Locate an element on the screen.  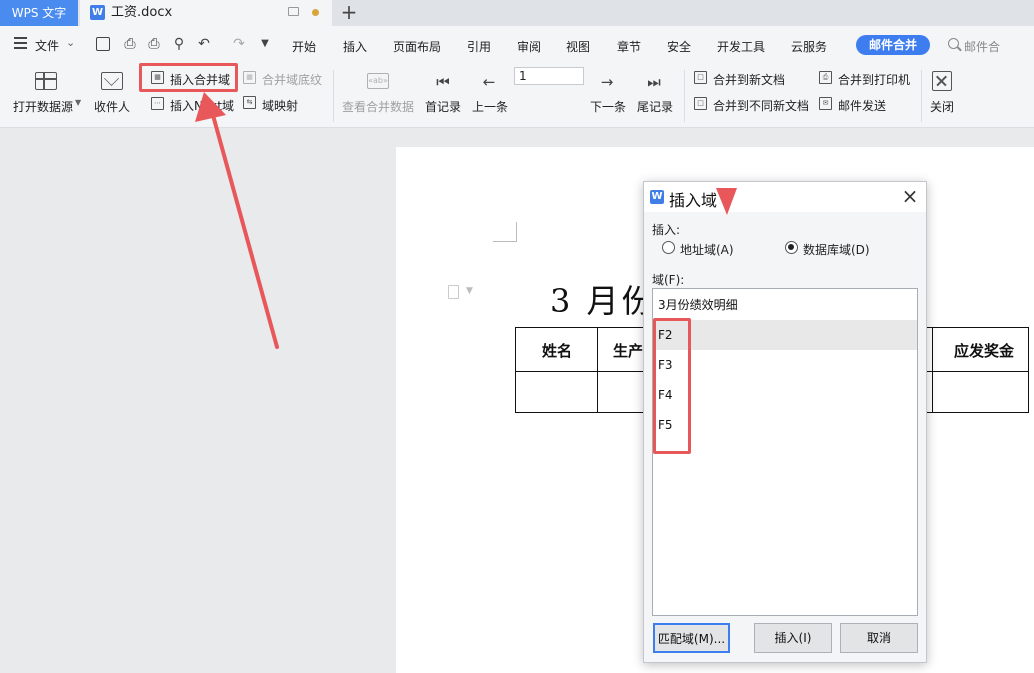
chevron-down-icon: ⌄ is located at coordinates (70, 42).